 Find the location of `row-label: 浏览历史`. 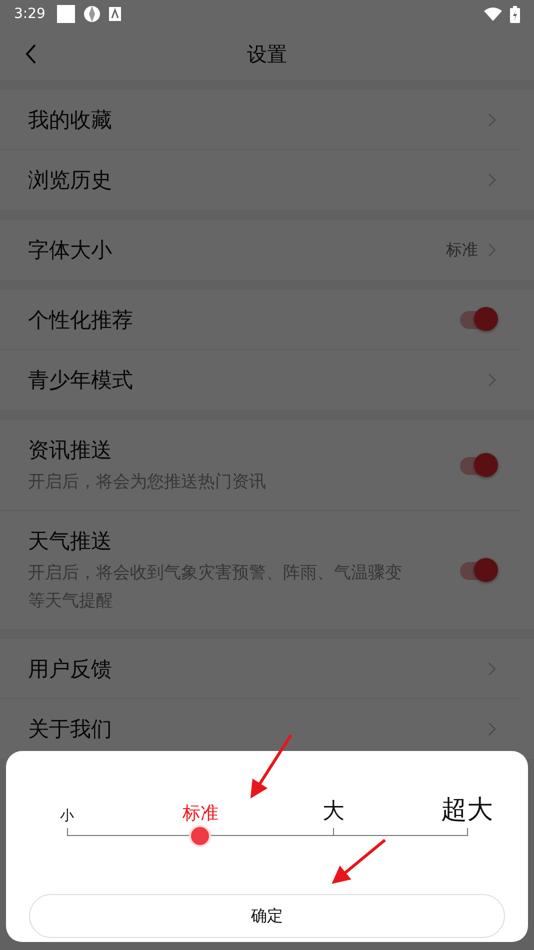

row-label: 浏览历史 is located at coordinates (70, 180).